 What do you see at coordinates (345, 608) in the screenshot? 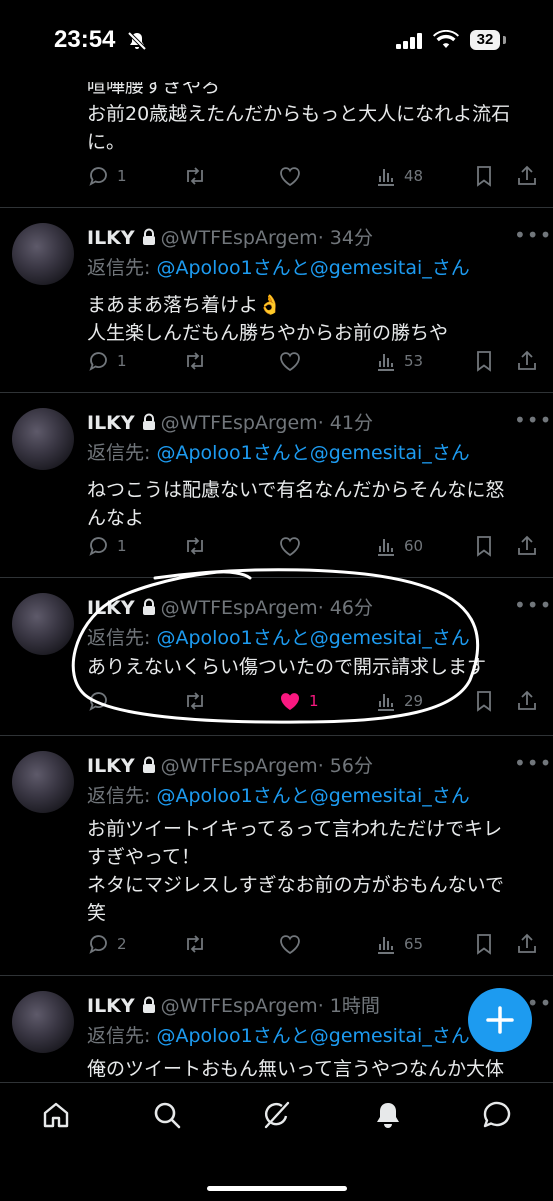
I see `timestamp: · 46分` at bounding box center [345, 608].